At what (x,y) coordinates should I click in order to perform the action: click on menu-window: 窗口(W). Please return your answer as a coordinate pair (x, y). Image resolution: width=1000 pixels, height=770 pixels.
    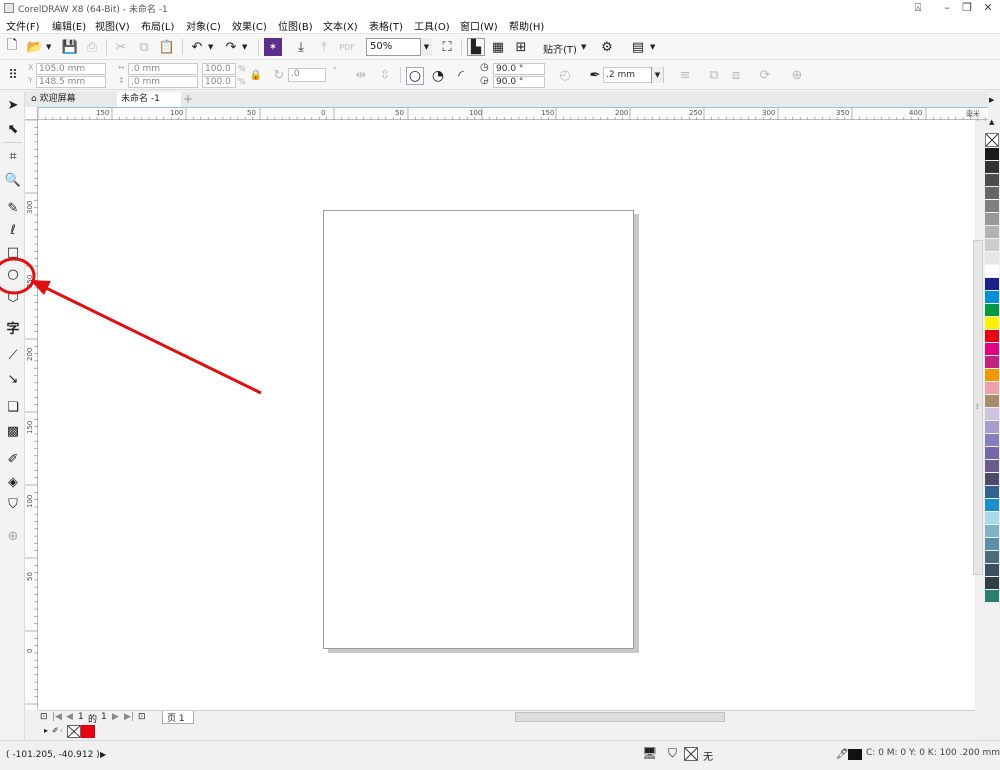
    Looking at the image, I should click on (479, 25).